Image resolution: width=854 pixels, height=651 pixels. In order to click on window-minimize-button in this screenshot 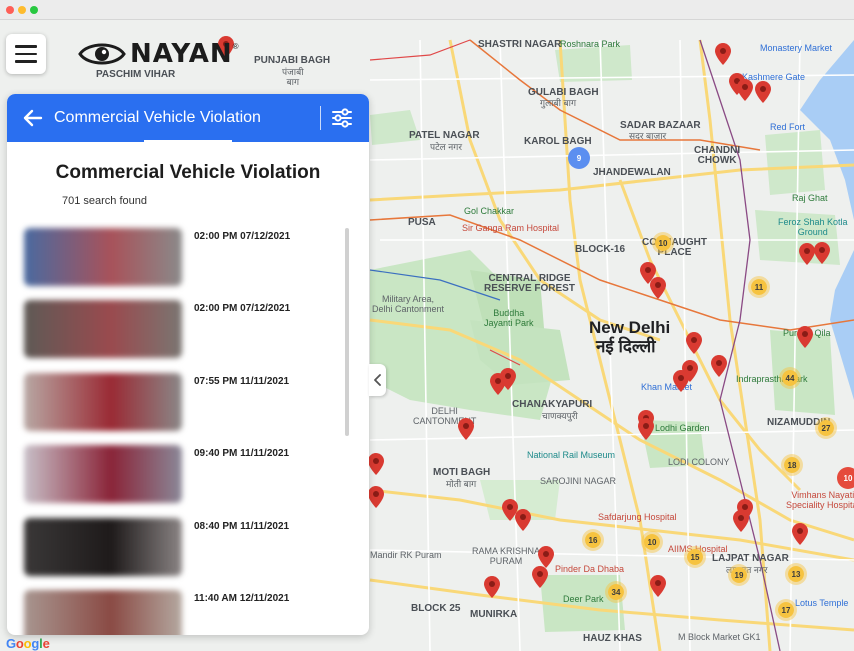, I will do `click(22, 10)`.